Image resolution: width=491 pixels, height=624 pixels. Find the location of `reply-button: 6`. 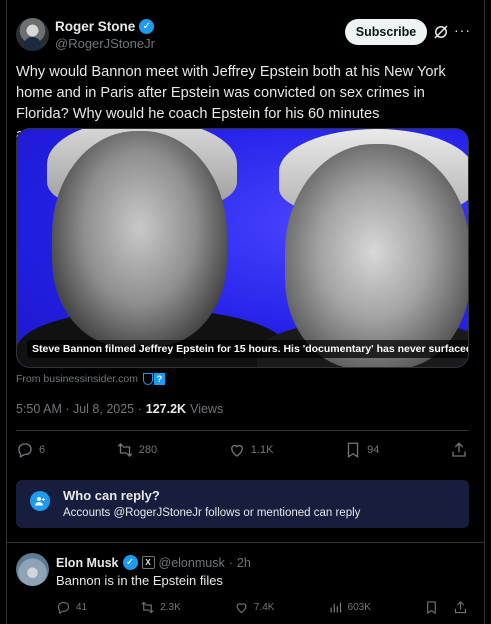

reply-button: 6 is located at coordinates (30, 450).